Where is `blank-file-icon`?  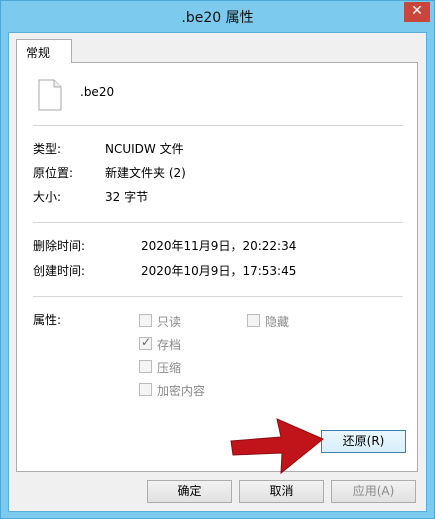
blank-file-icon is located at coordinates (50, 95).